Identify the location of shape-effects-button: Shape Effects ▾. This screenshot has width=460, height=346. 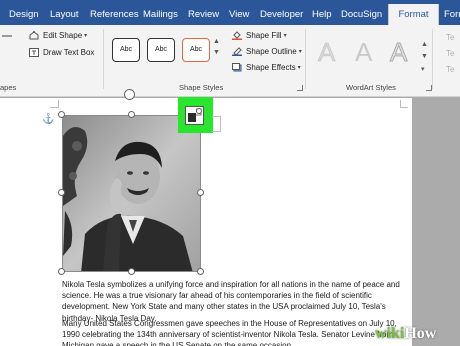
(266, 67).